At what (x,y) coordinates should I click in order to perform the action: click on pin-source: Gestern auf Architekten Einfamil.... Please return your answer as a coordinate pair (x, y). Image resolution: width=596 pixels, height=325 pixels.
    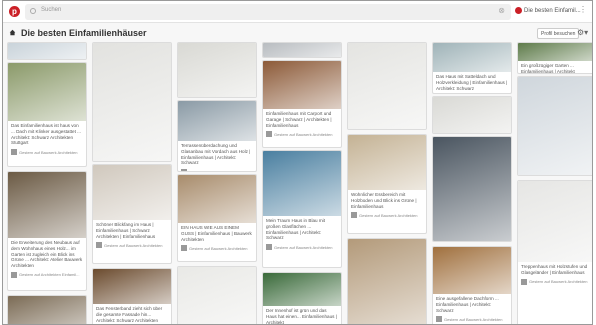
    Looking at the image, I should click on (47, 275).